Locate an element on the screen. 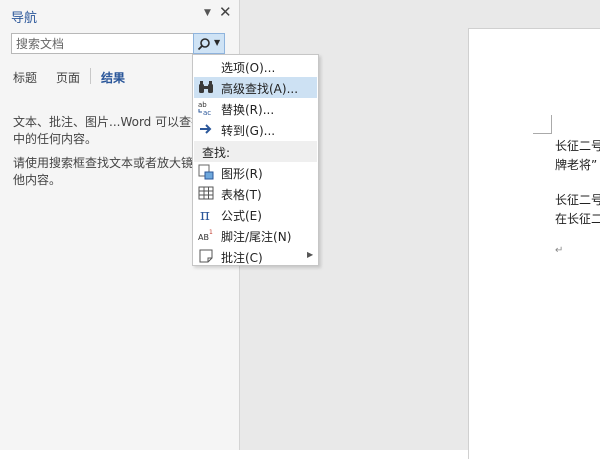  close-icon: ✕ is located at coordinates (225, 12).